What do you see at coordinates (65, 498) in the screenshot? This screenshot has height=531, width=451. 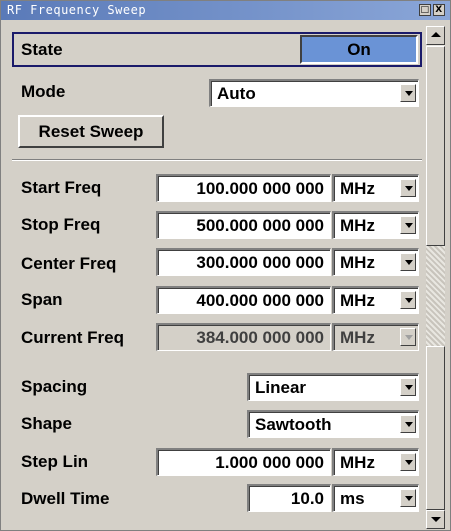 I see `dwell-time-label: Dwell Time` at bounding box center [65, 498].